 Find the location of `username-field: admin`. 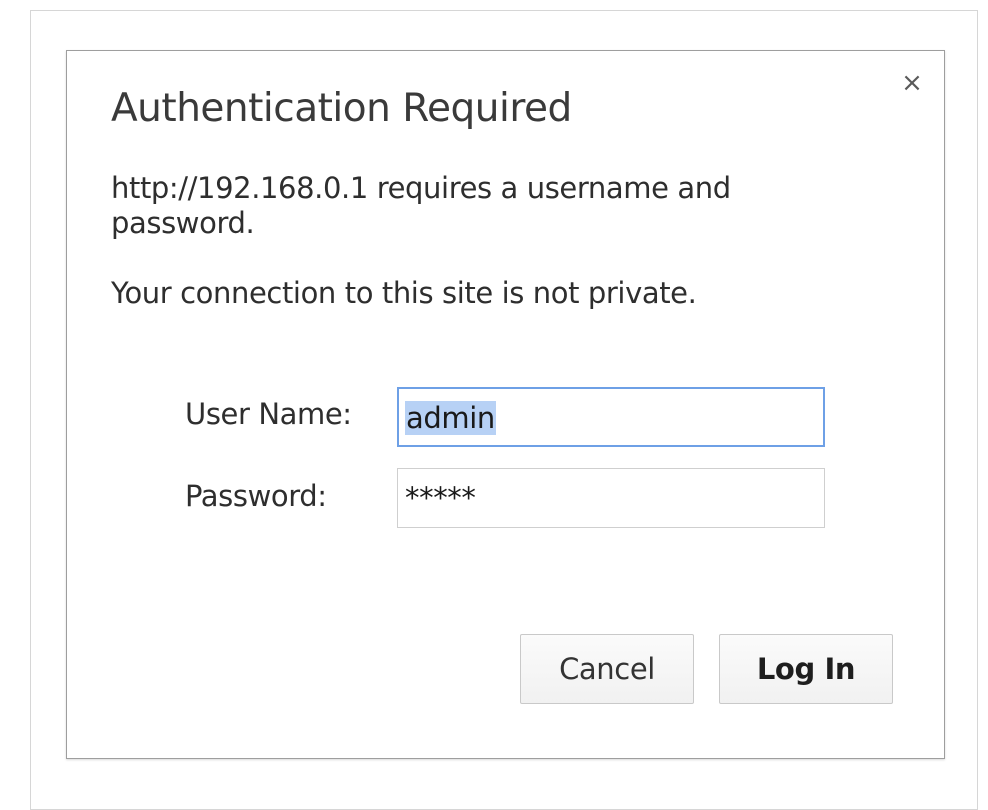

username-field: admin is located at coordinates (611, 417).